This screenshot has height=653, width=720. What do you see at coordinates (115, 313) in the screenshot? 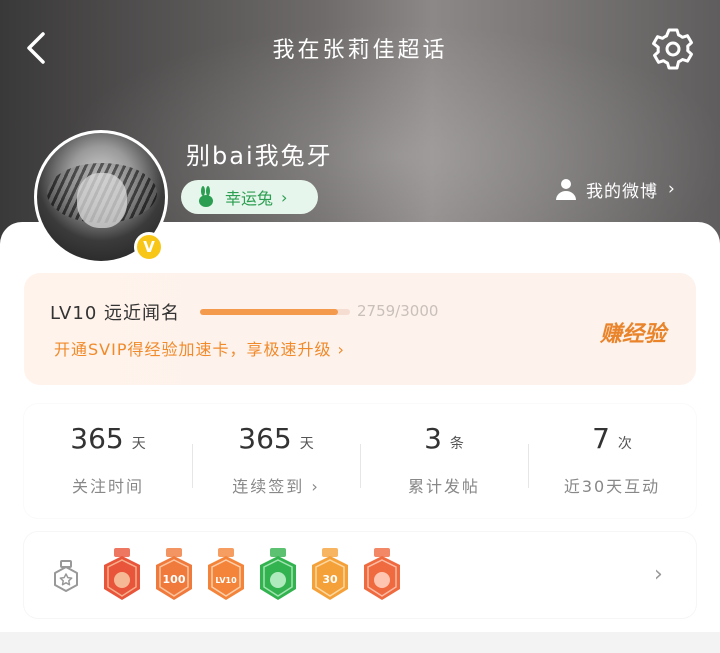
I see `level-name: LV10 远近闻名` at bounding box center [115, 313].